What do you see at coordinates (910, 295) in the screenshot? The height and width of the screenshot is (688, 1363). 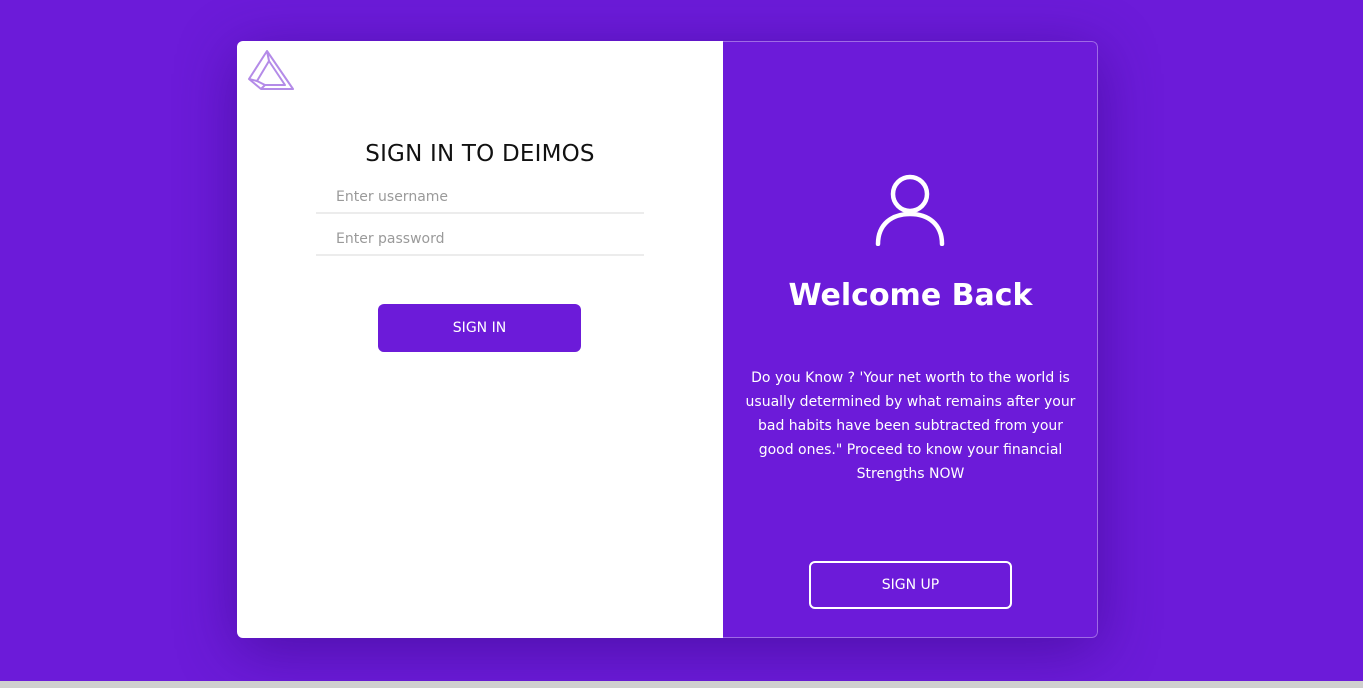 I see `welcome-heading: Welcome Back` at bounding box center [910, 295].